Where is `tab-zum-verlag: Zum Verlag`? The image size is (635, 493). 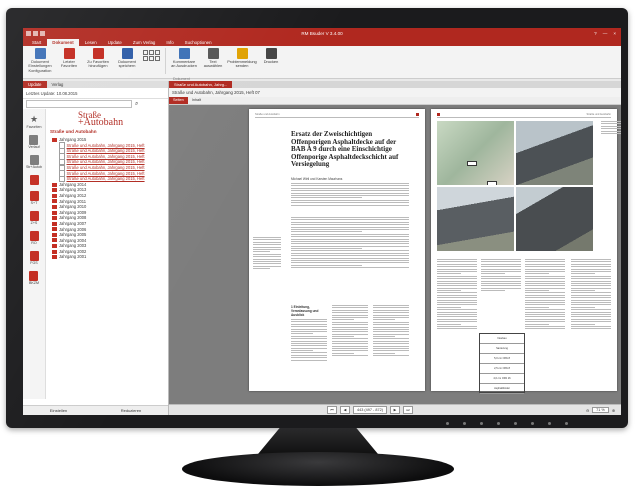 tab-zum-verlag: Zum Verlag is located at coordinates (144, 42).